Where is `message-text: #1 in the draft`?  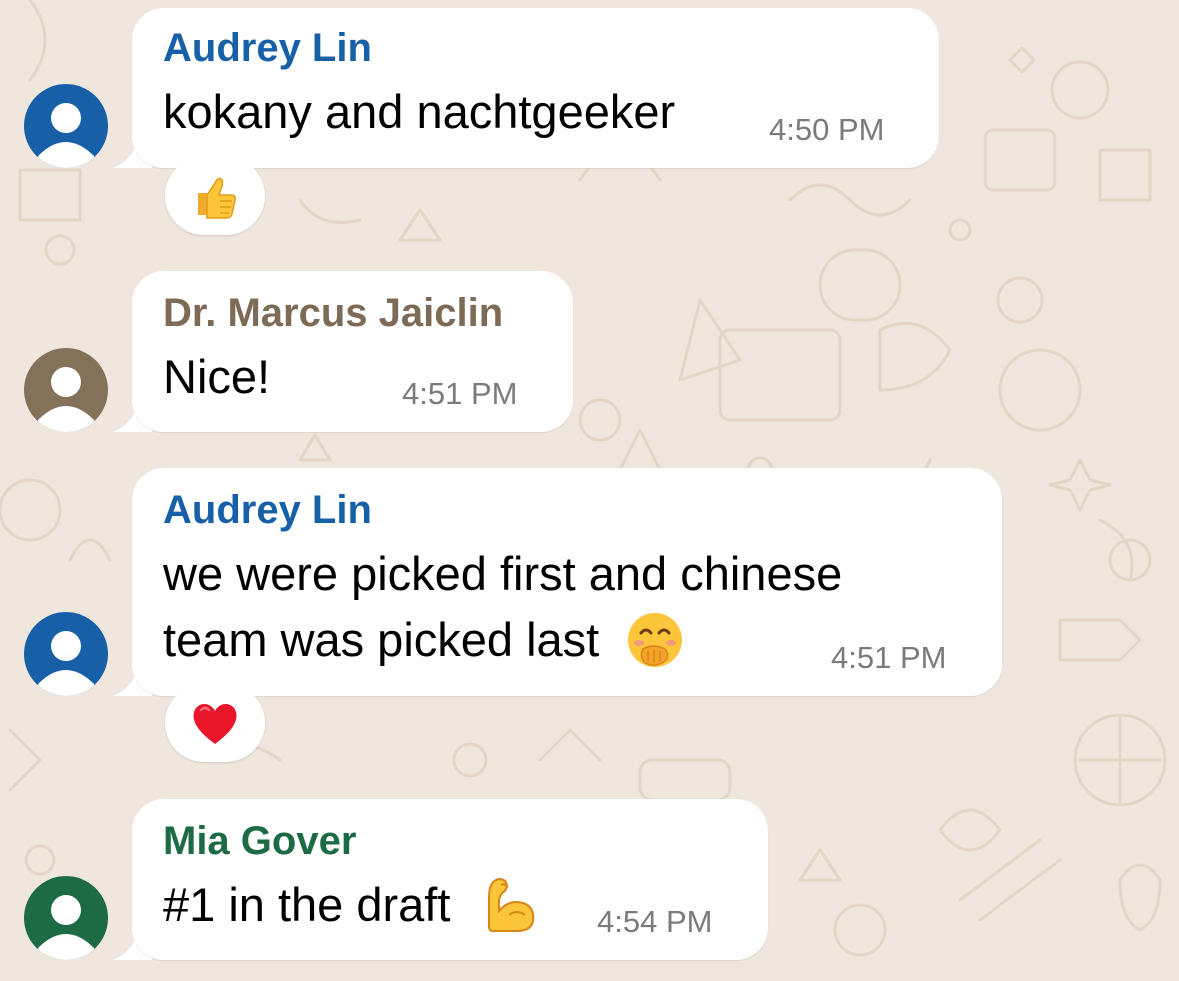 message-text: #1 in the draft is located at coordinates (351, 905).